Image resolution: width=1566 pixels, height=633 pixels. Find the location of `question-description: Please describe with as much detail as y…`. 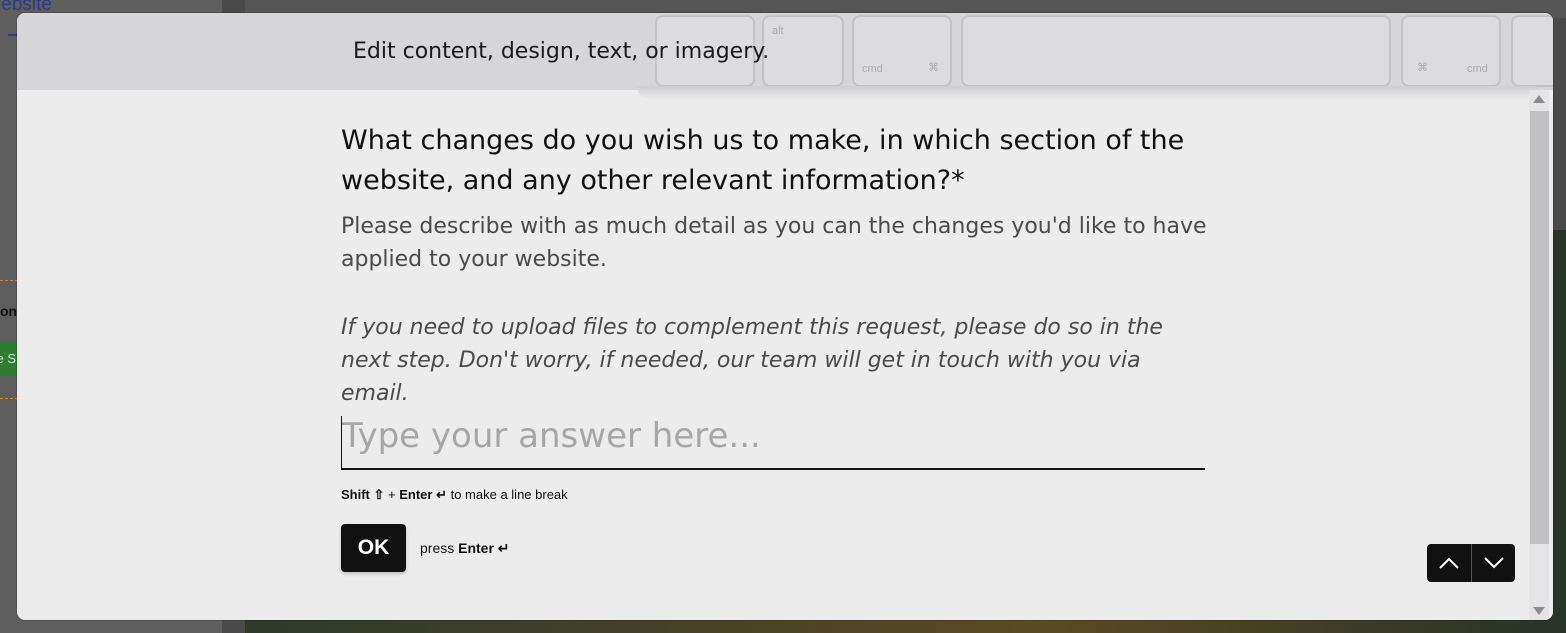

question-description: Please describe with as much detail as y… is located at coordinates (774, 243).